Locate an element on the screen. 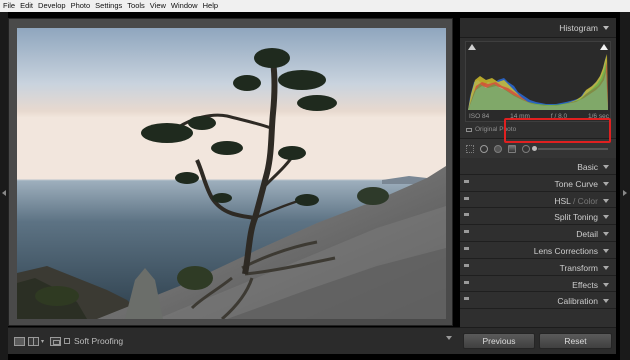 The height and width of the screenshot is (360, 630). color-label-text: / Color is located at coordinates (585, 201).